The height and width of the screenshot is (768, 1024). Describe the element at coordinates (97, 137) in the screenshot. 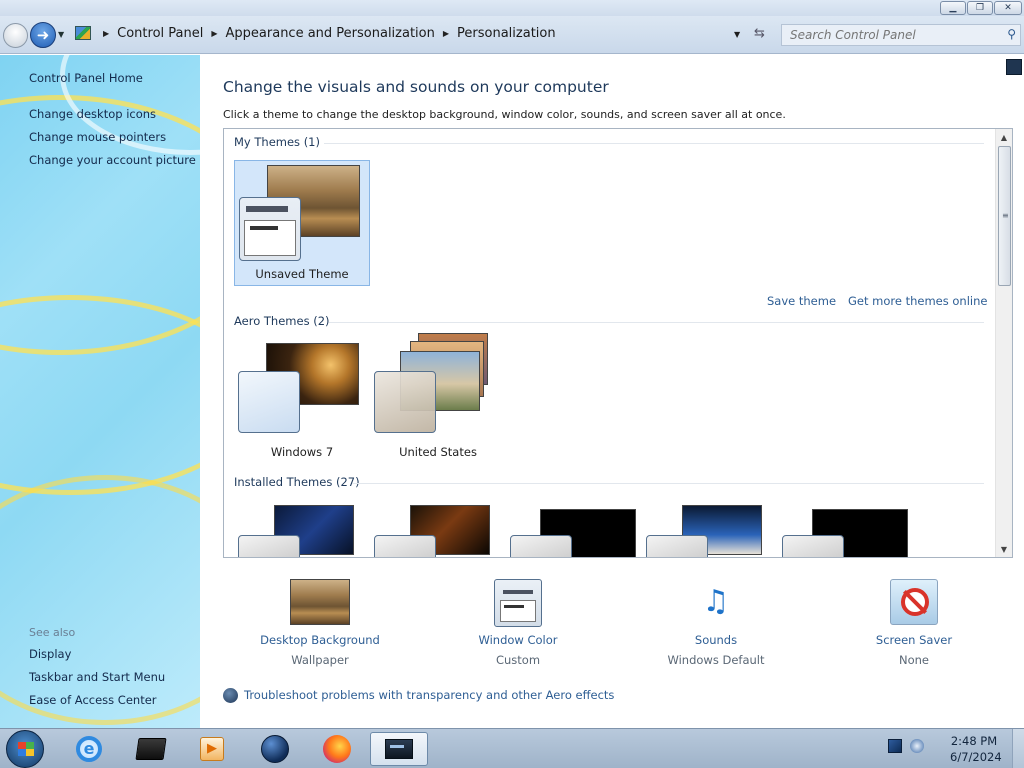

I see `sidebar-change-mouse-pointers: Change mouse pointers` at that location.